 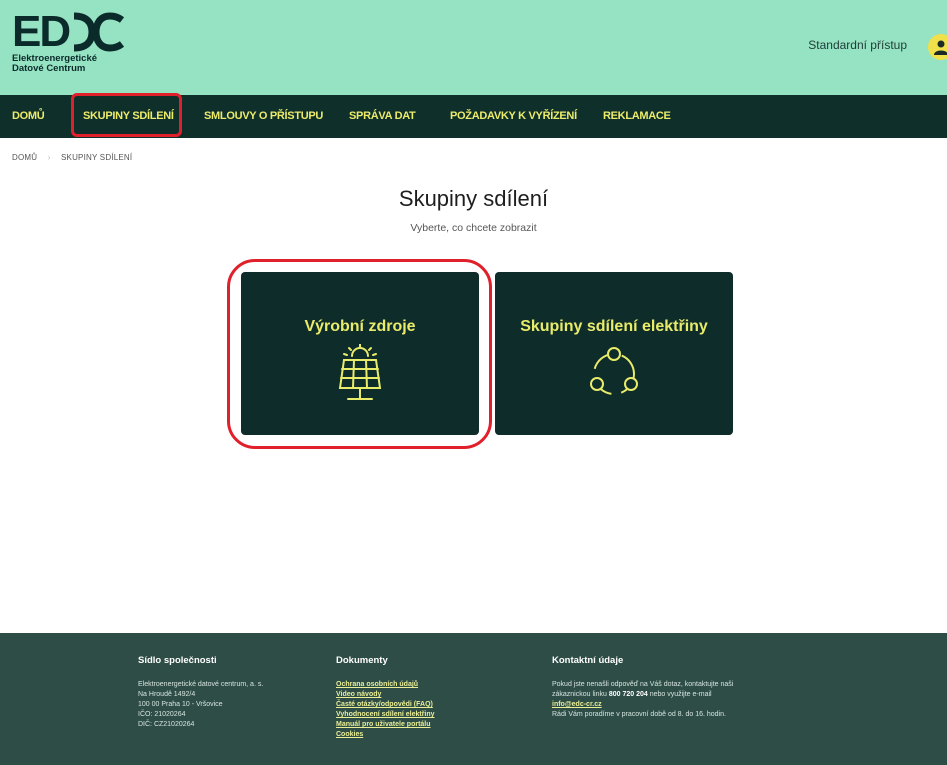 What do you see at coordinates (385, 695) in the screenshot?
I see `footer-link-video-guides: Video návody` at bounding box center [385, 695].